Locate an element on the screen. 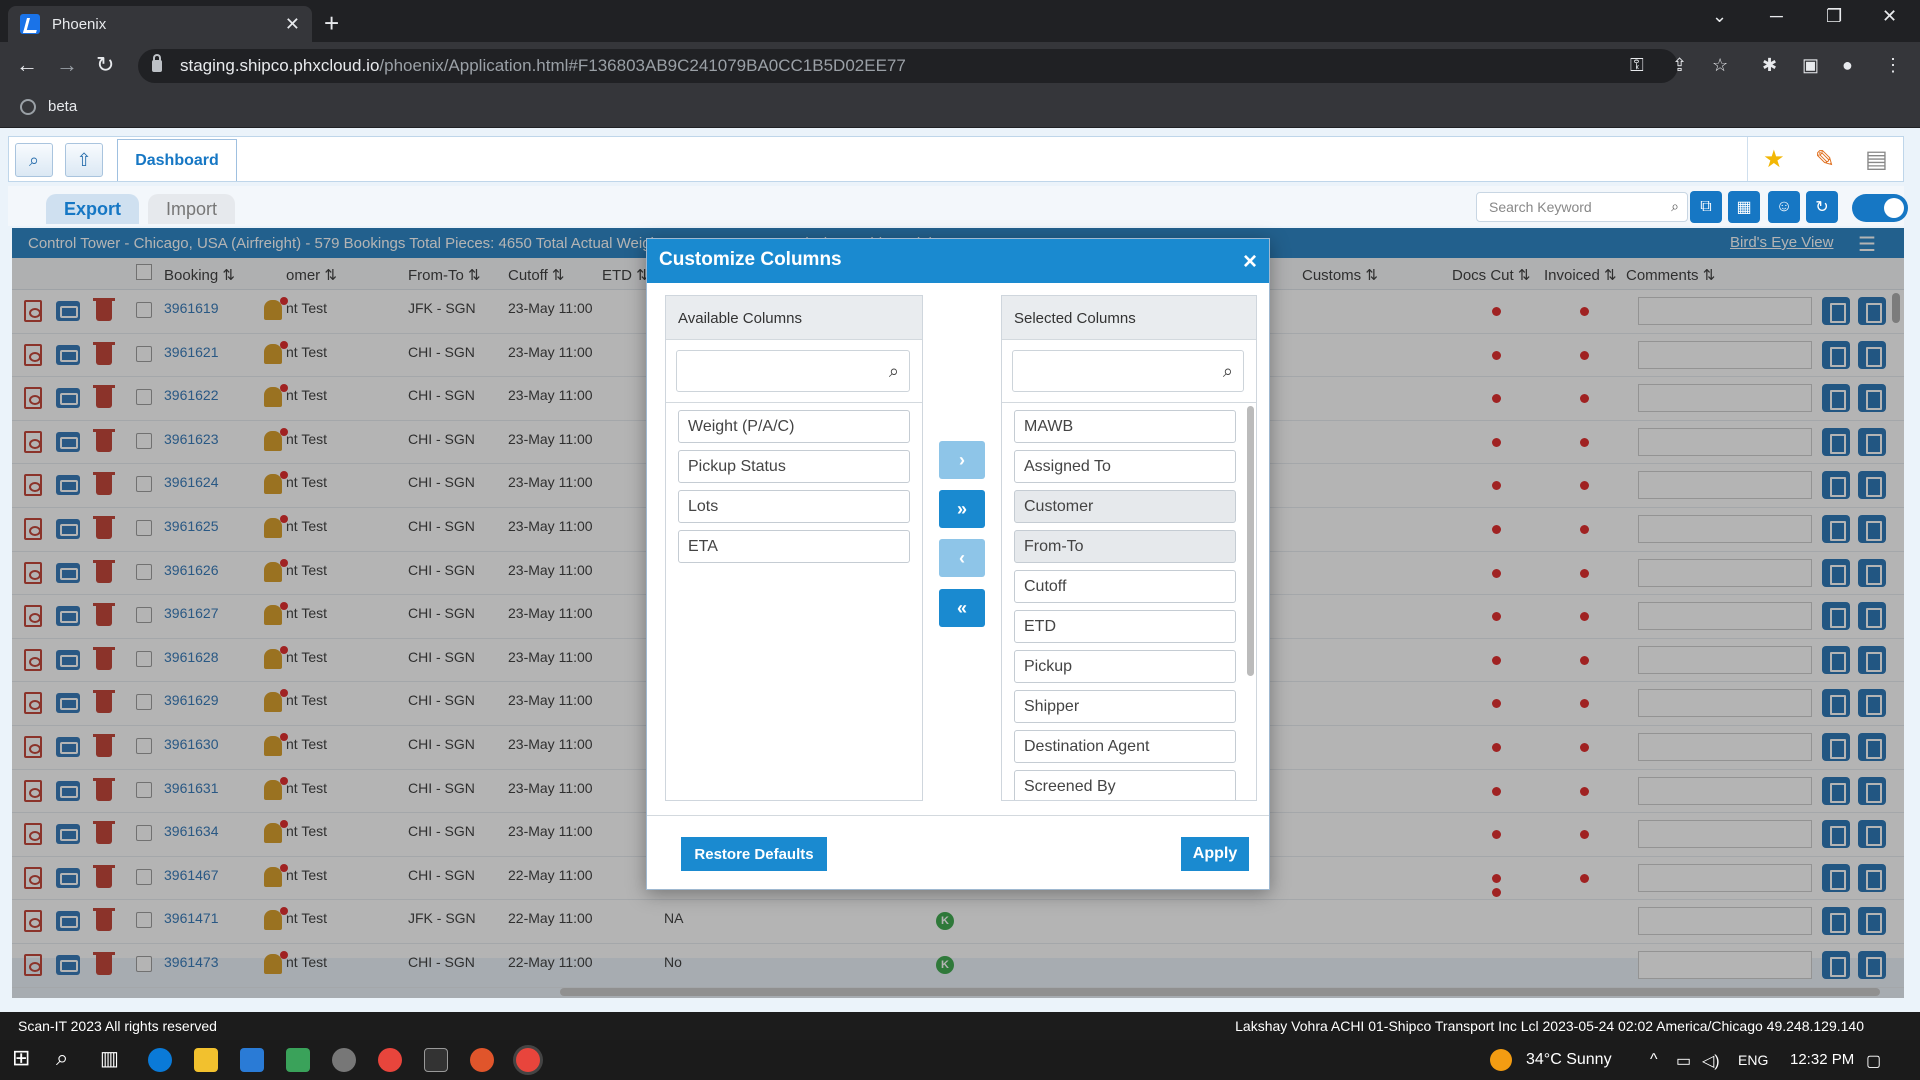 This screenshot has width=1920, height=1080. dialog-close-icon: × is located at coordinates (1250, 262).